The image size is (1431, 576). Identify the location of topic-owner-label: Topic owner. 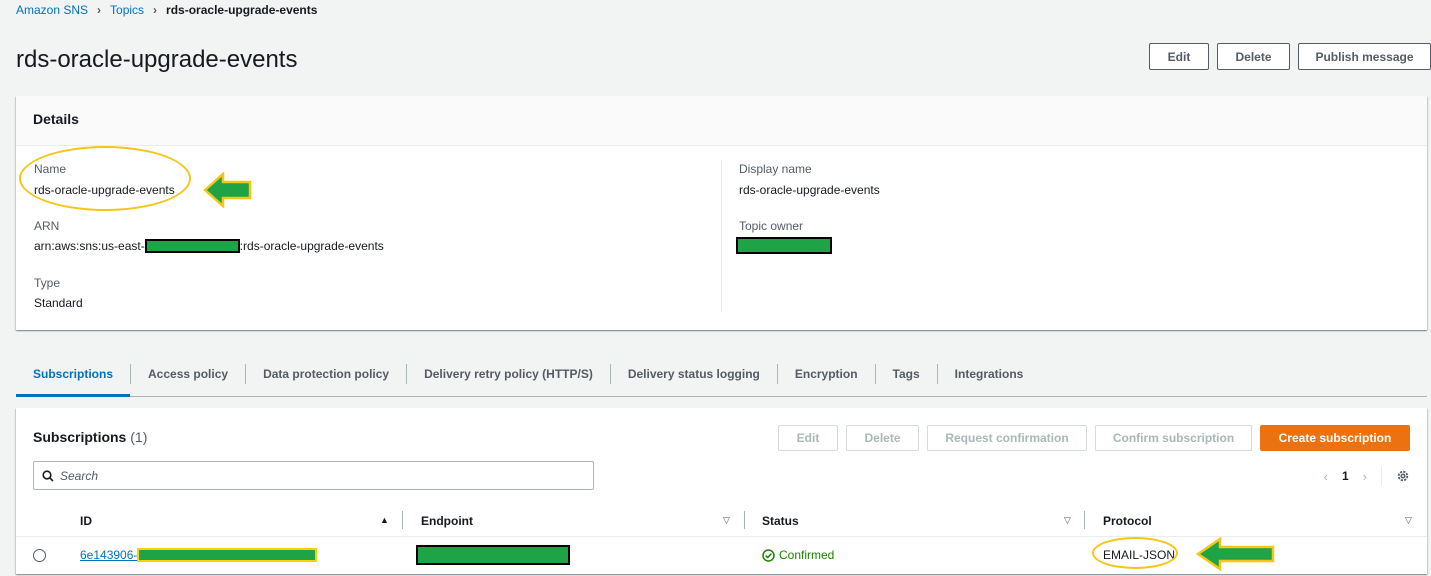
(771, 226).